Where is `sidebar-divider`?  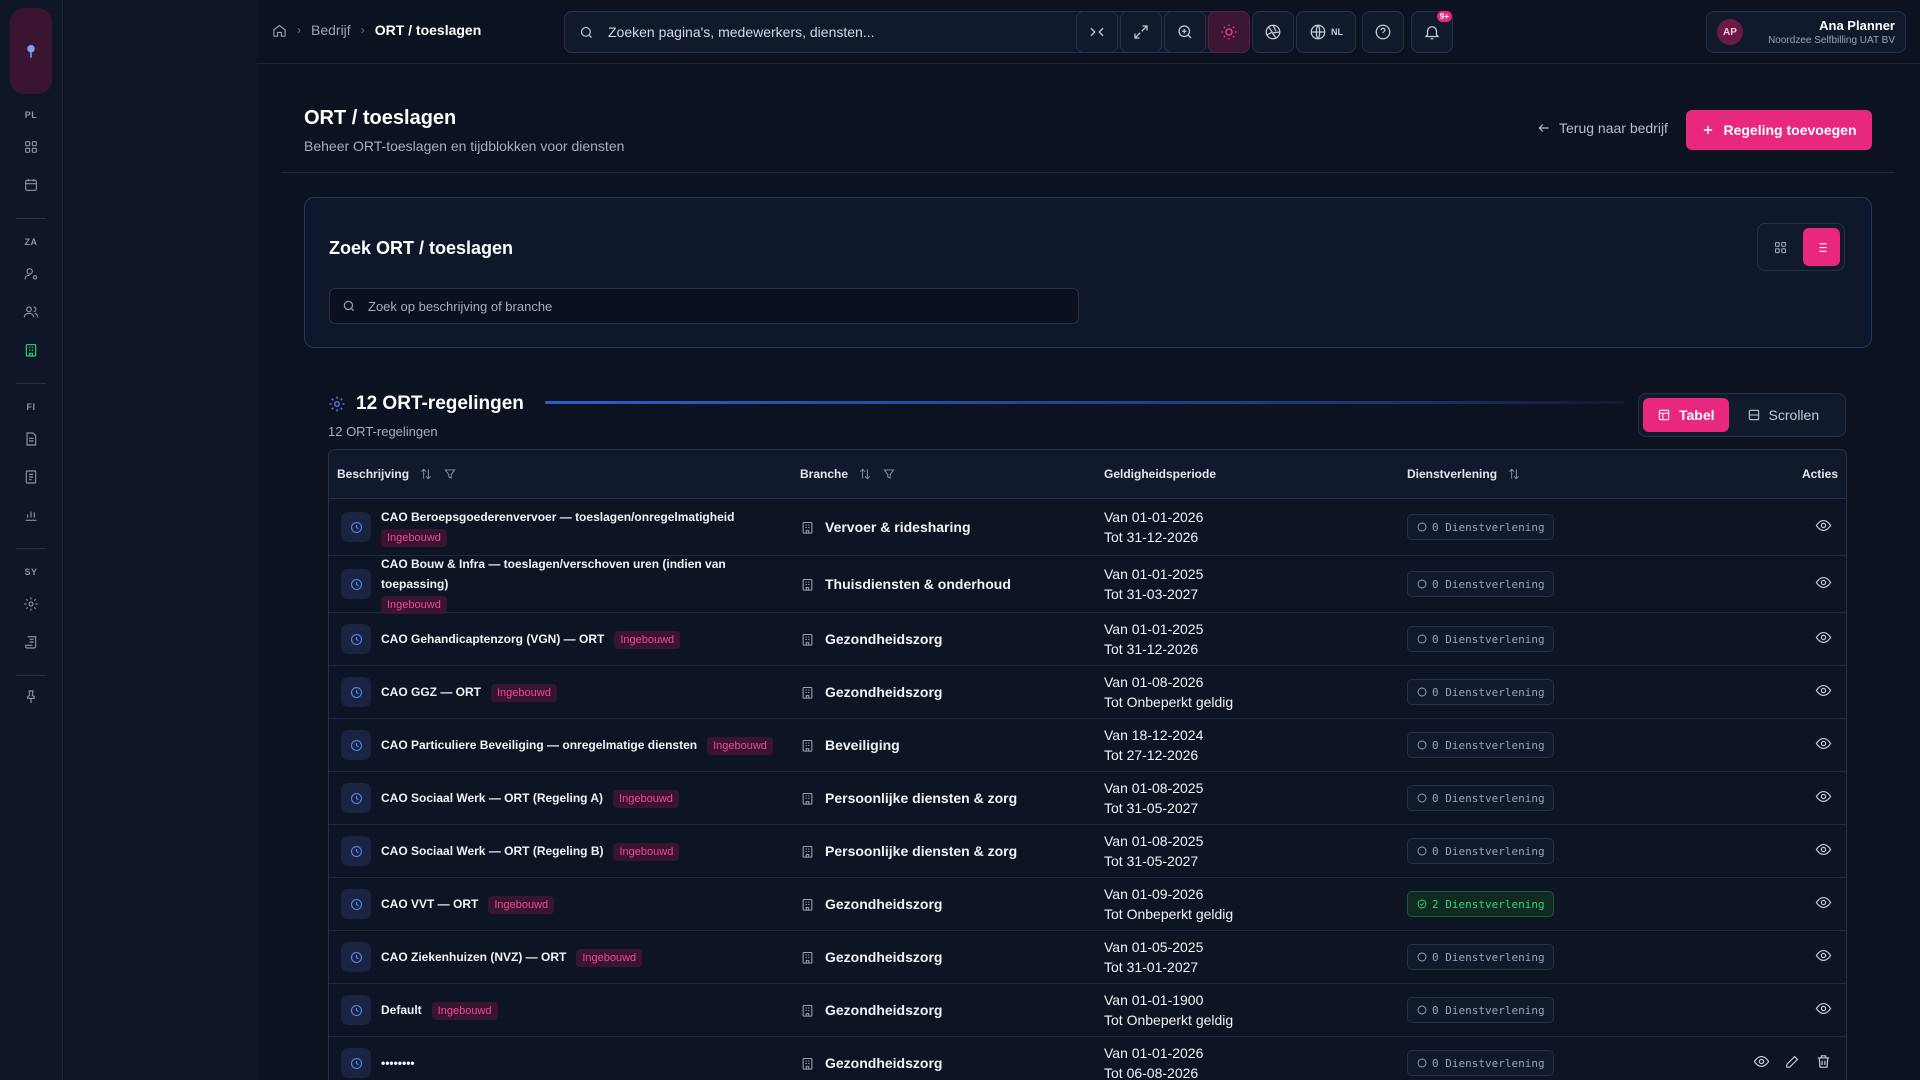
sidebar-divider is located at coordinates (31, 383).